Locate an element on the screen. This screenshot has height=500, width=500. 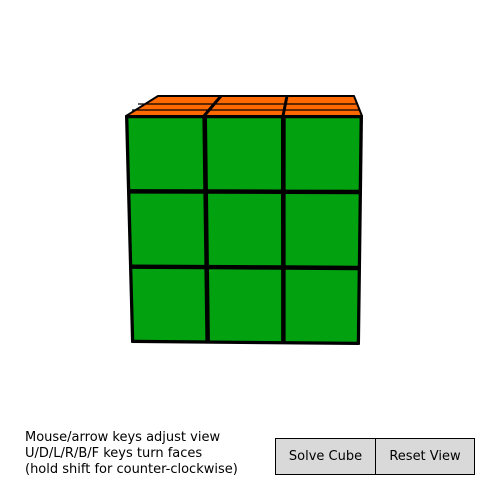
cube-top-face is located at coordinates (244, 106).